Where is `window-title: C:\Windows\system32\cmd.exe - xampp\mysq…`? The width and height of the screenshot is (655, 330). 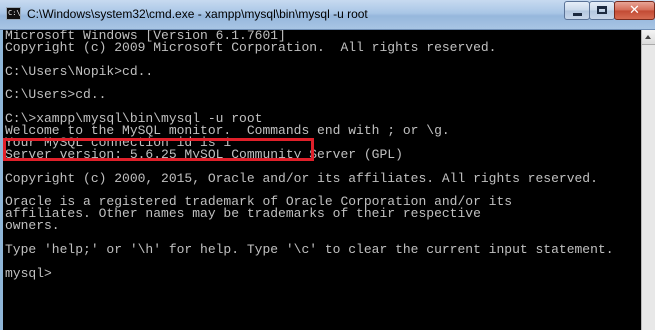 window-title: C:\Windows\system32\cmd.exe - xampp\mysq… is located at coordinates (197, 14).